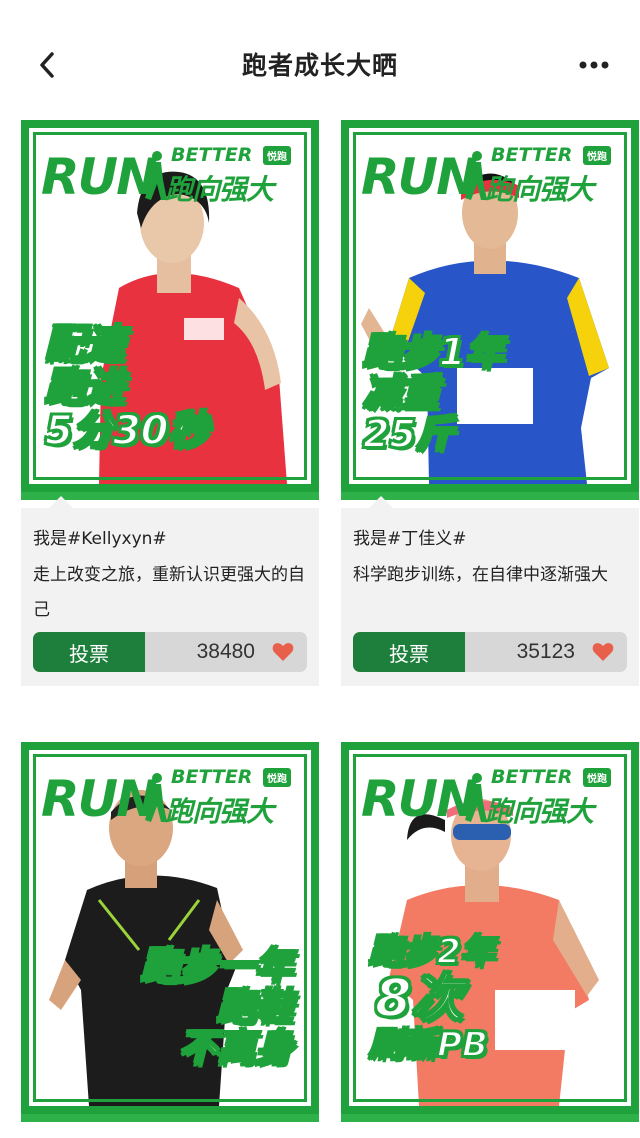  Describe the element at coordinates (100, 536) in the screenshot. I see `user-tag: 我是#Kellyxyn#` at that location.